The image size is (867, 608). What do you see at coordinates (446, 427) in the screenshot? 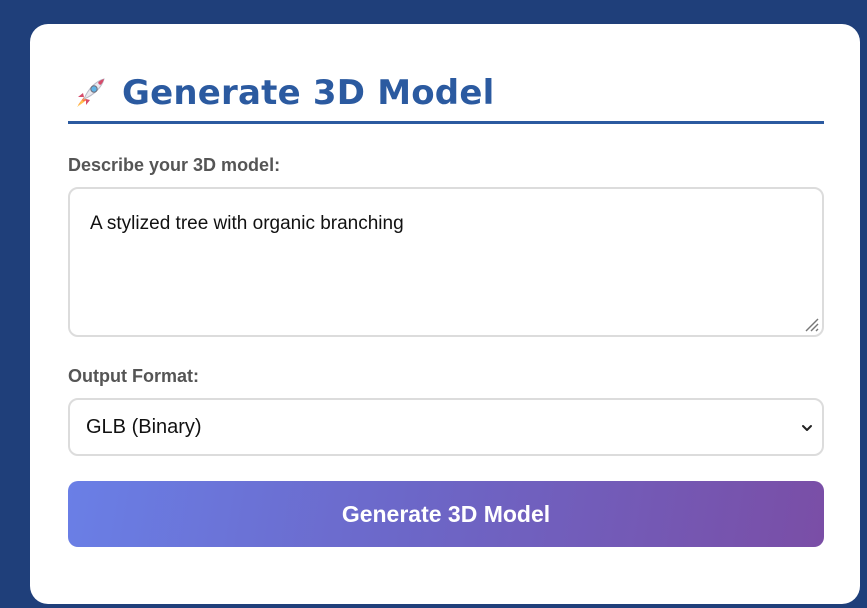
I see `format-select: GLB (Binary)` at bounding box center [446, 427].